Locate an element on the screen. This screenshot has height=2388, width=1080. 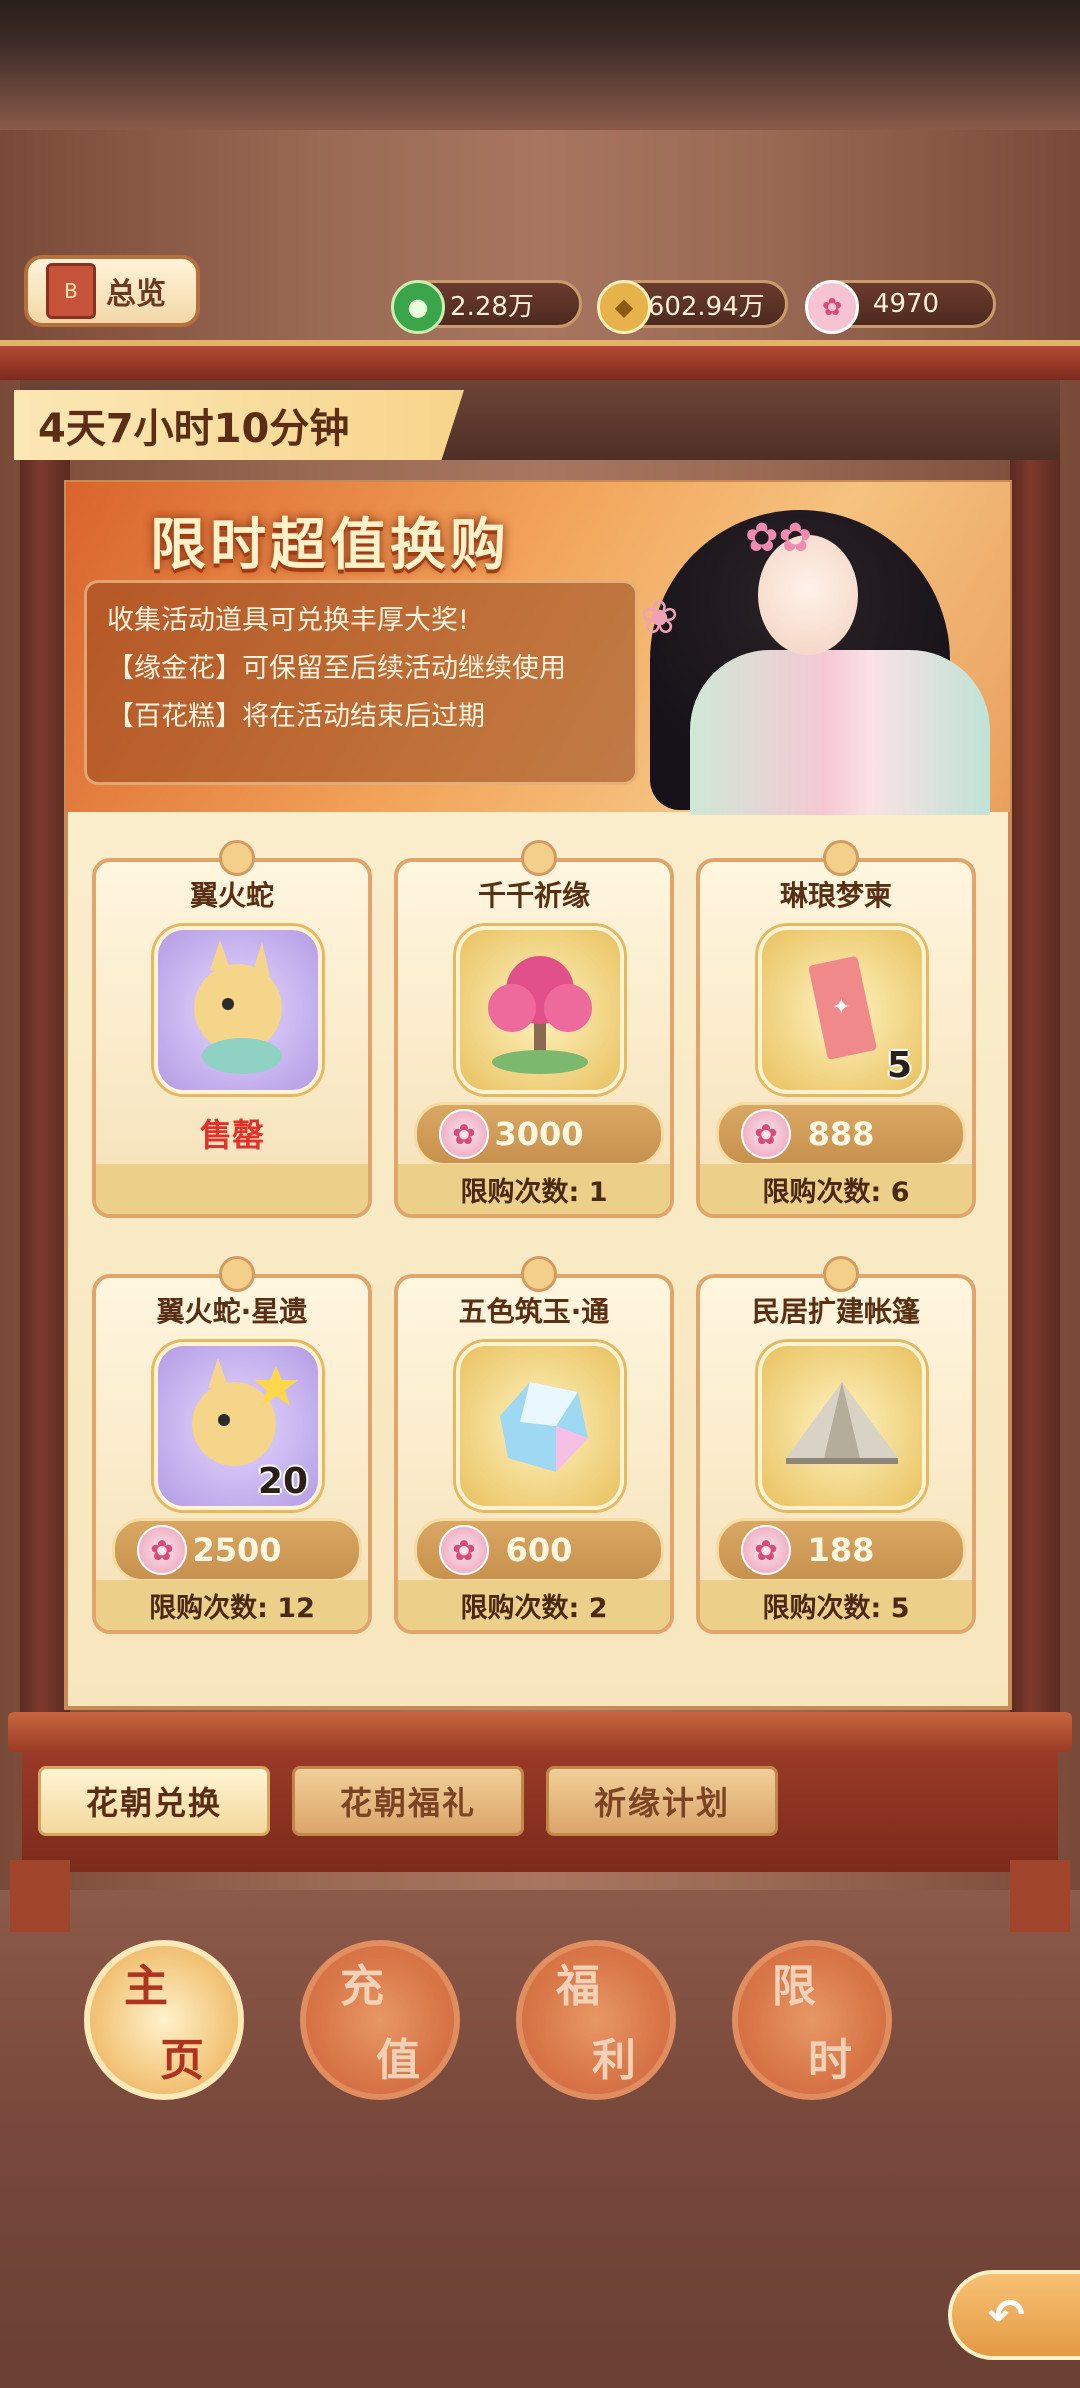
banner-title: 限时超值换购 is located at coordinates (330, 545).